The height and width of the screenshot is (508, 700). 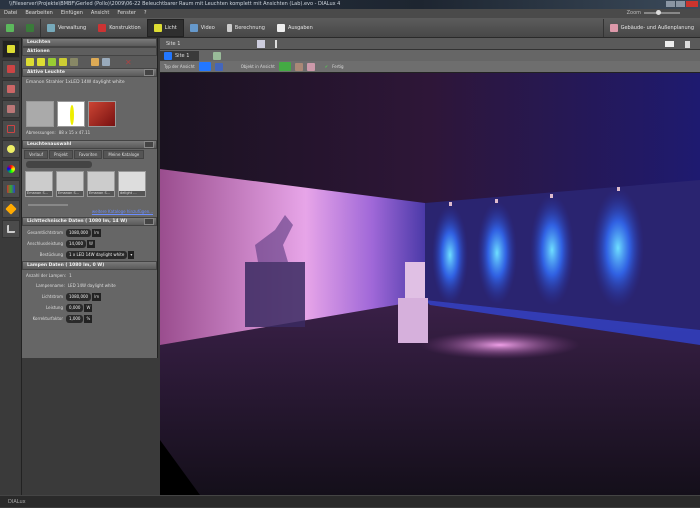 What do you see at coordinates (204, 66) in the screenshot?
I see `3d-view-button` at bounding box center [204, 66].